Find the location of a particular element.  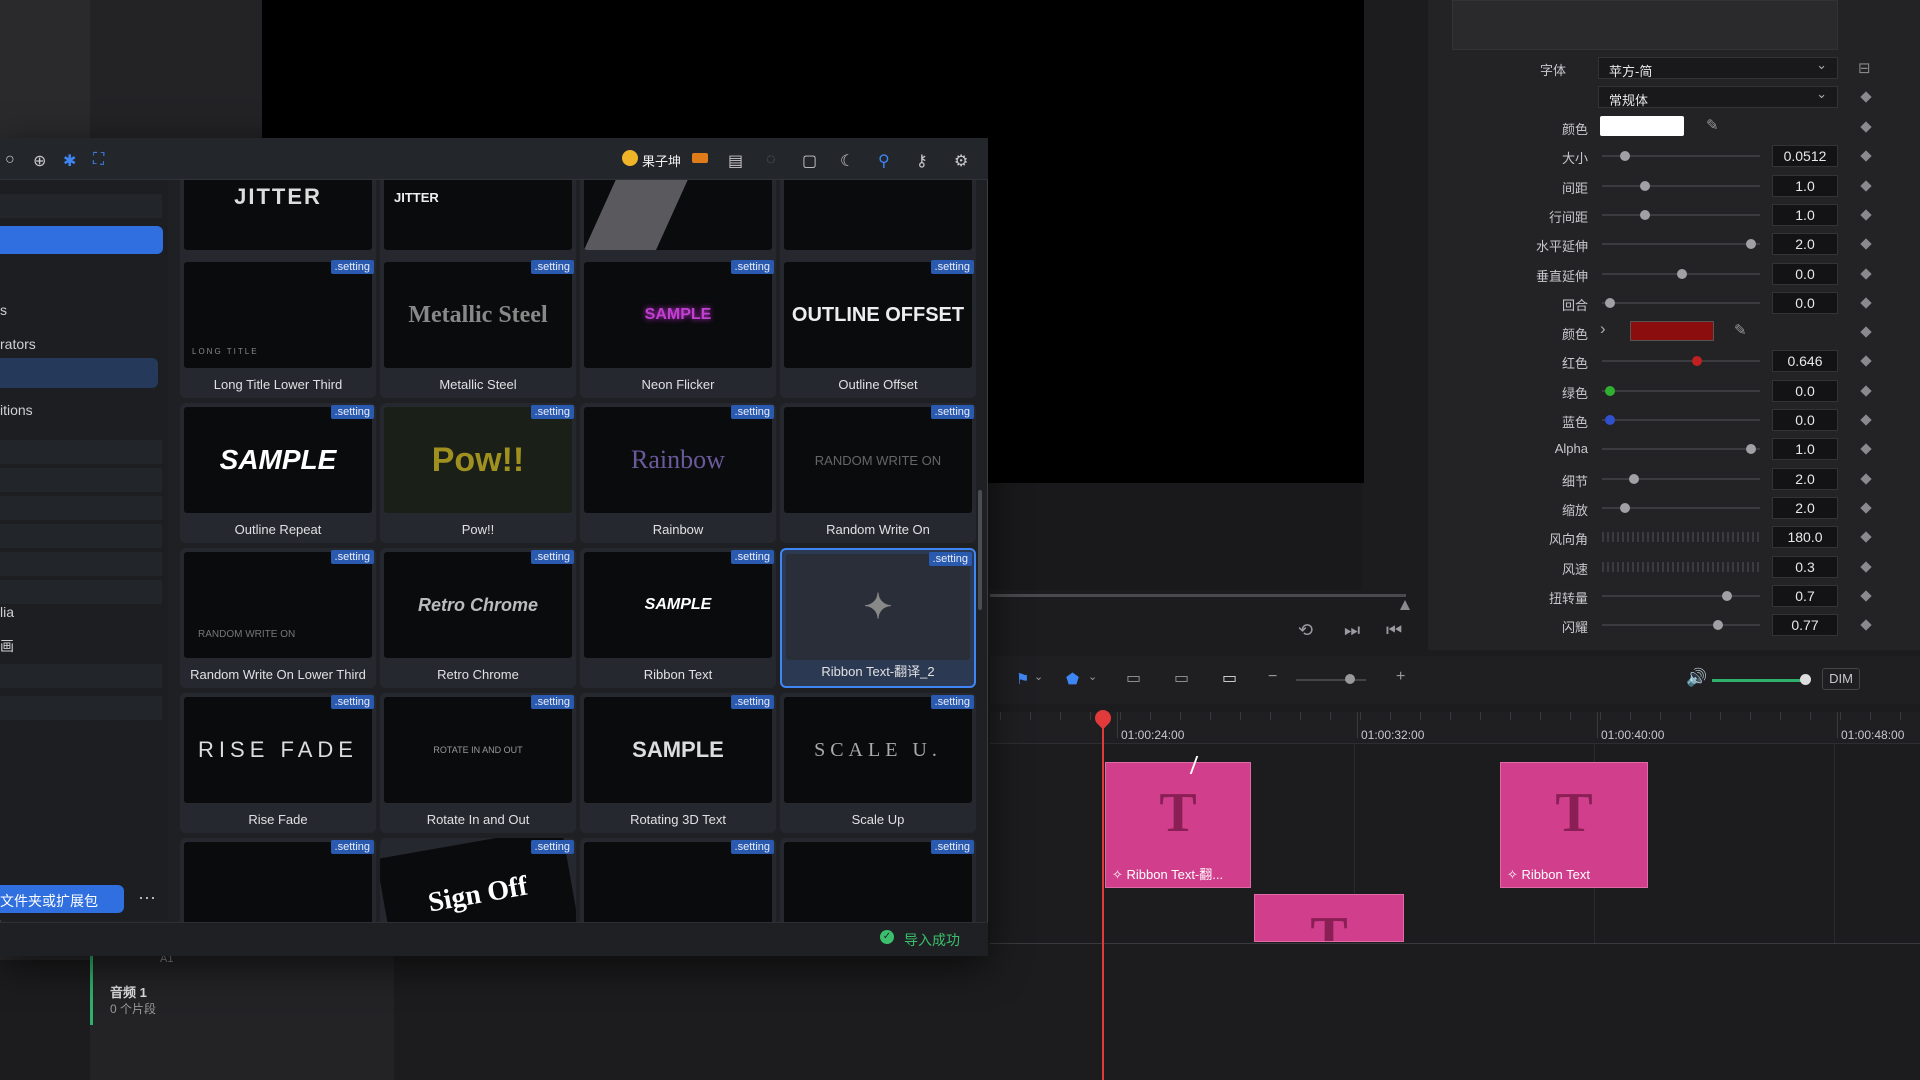

zoom-slider is located at coordinates (1331, 680).